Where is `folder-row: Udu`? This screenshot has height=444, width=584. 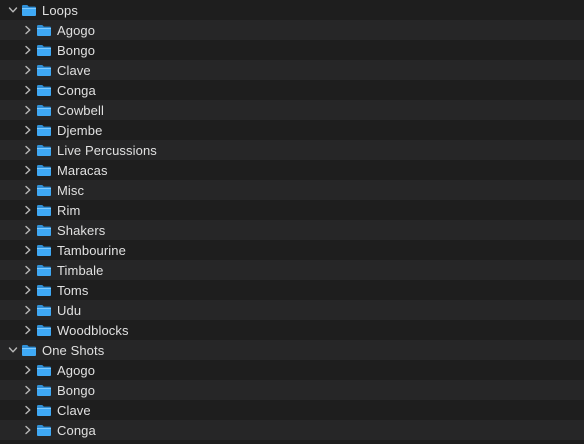
folder-row: Udu is located at coordinates (292, 310).